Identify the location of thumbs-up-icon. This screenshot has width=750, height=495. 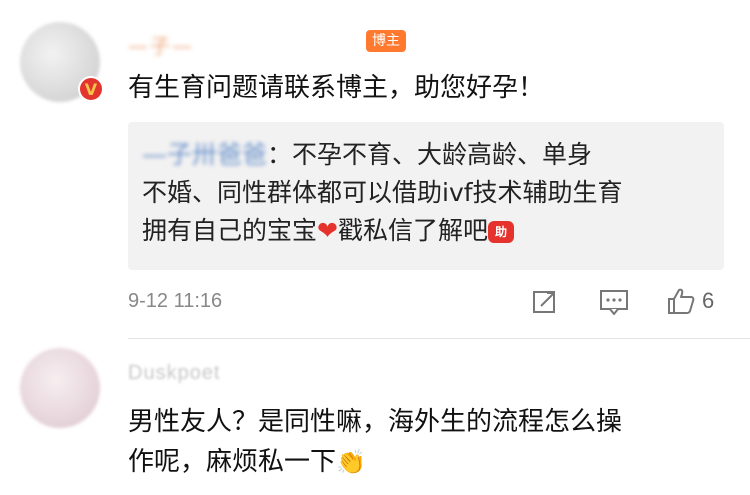
(681, 301).